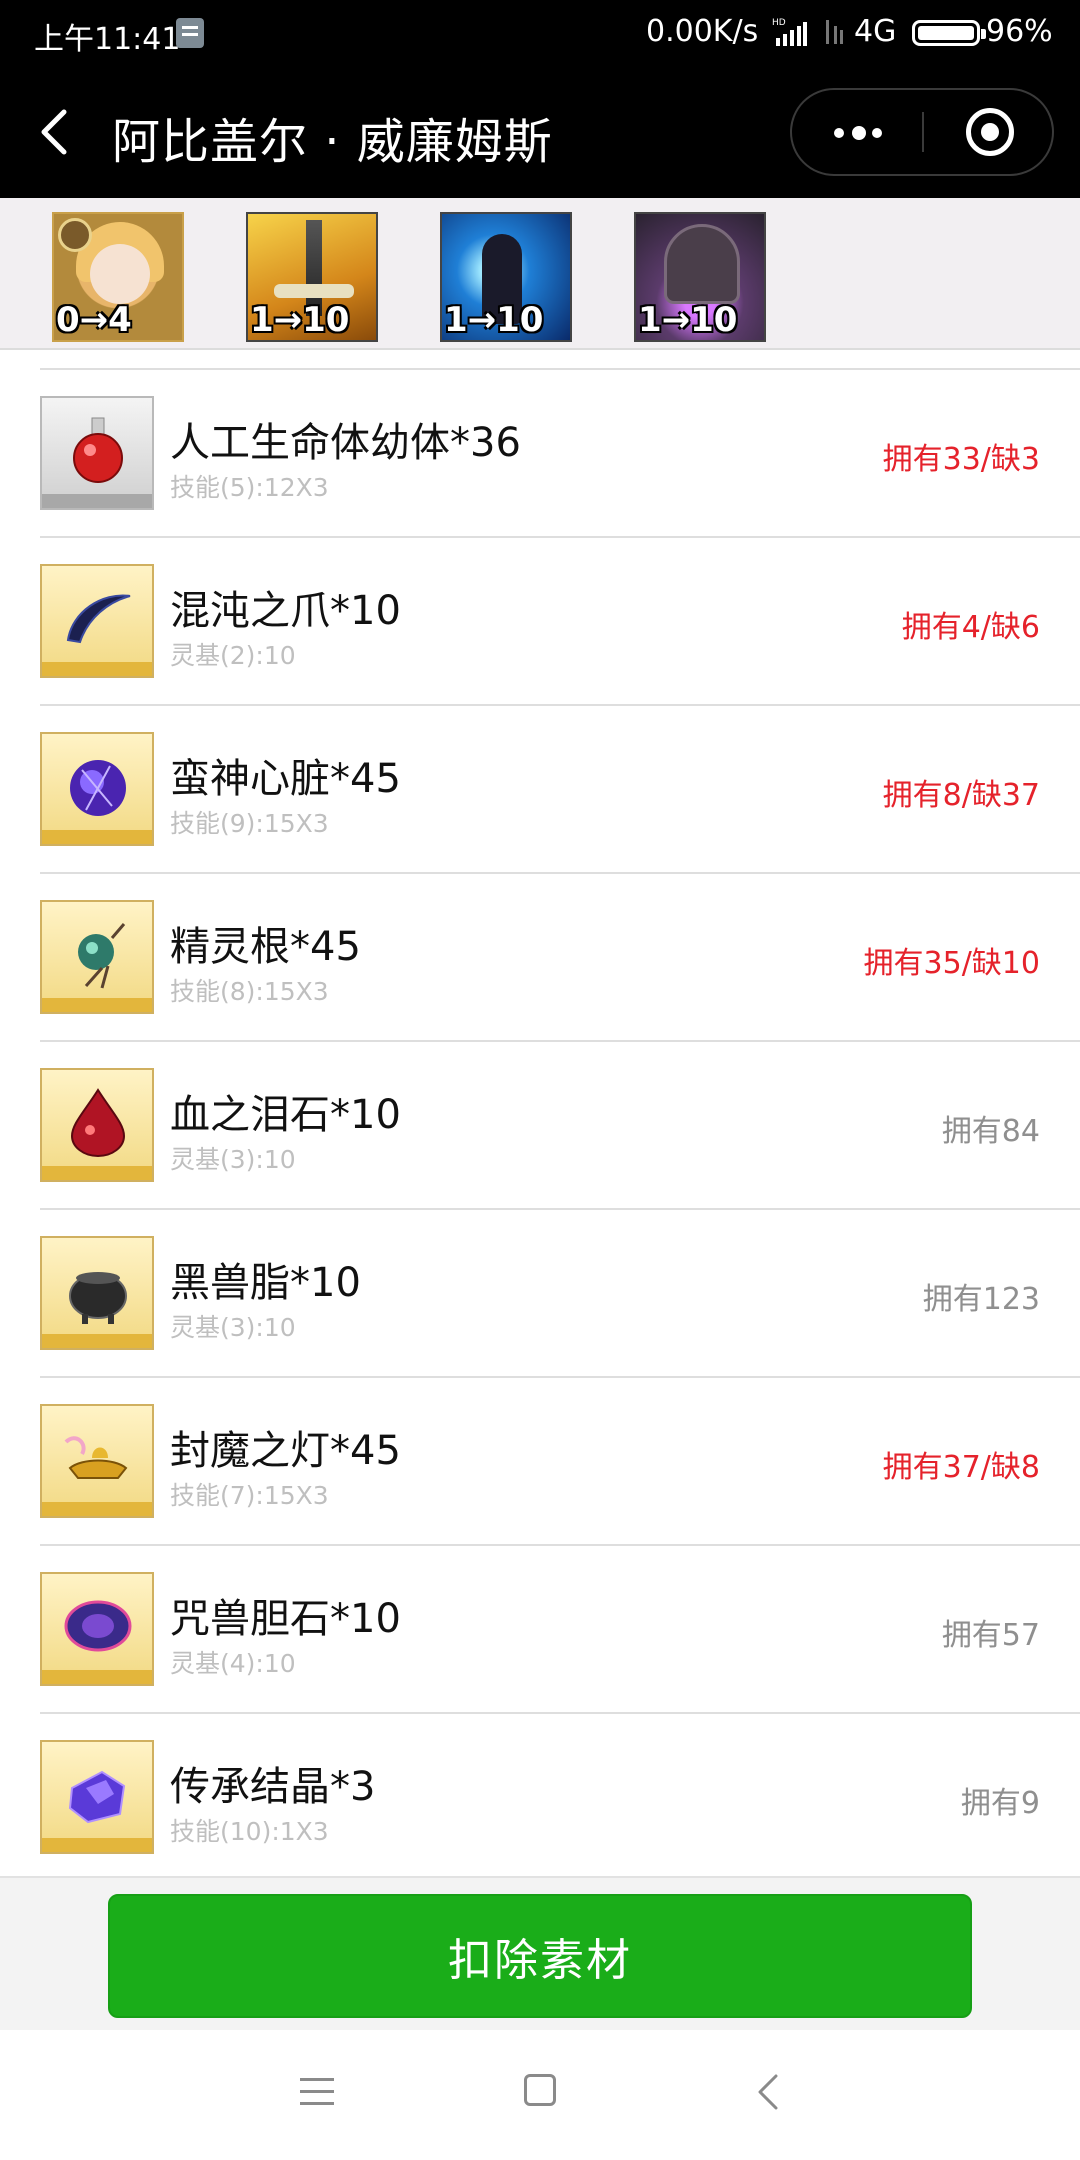 This screenshot has width=1080, height=2160. What do you see at coordinates (961, 459) in the screenshot?
I see `material-stock-status: 拥有33/缺3` at bounding box center [961, 459].